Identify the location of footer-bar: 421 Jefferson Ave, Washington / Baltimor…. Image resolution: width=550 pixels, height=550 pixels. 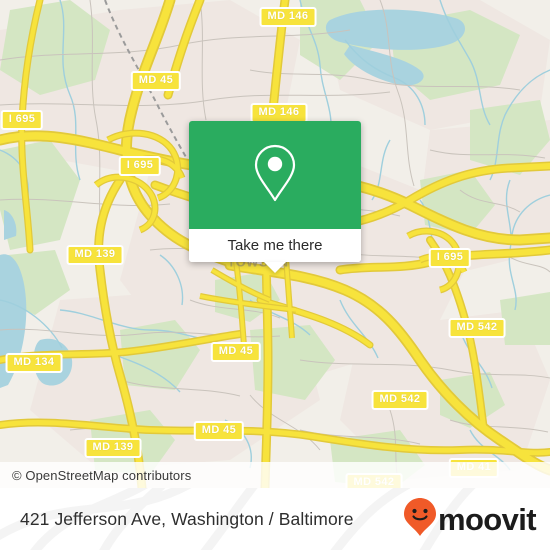
(275, 519).